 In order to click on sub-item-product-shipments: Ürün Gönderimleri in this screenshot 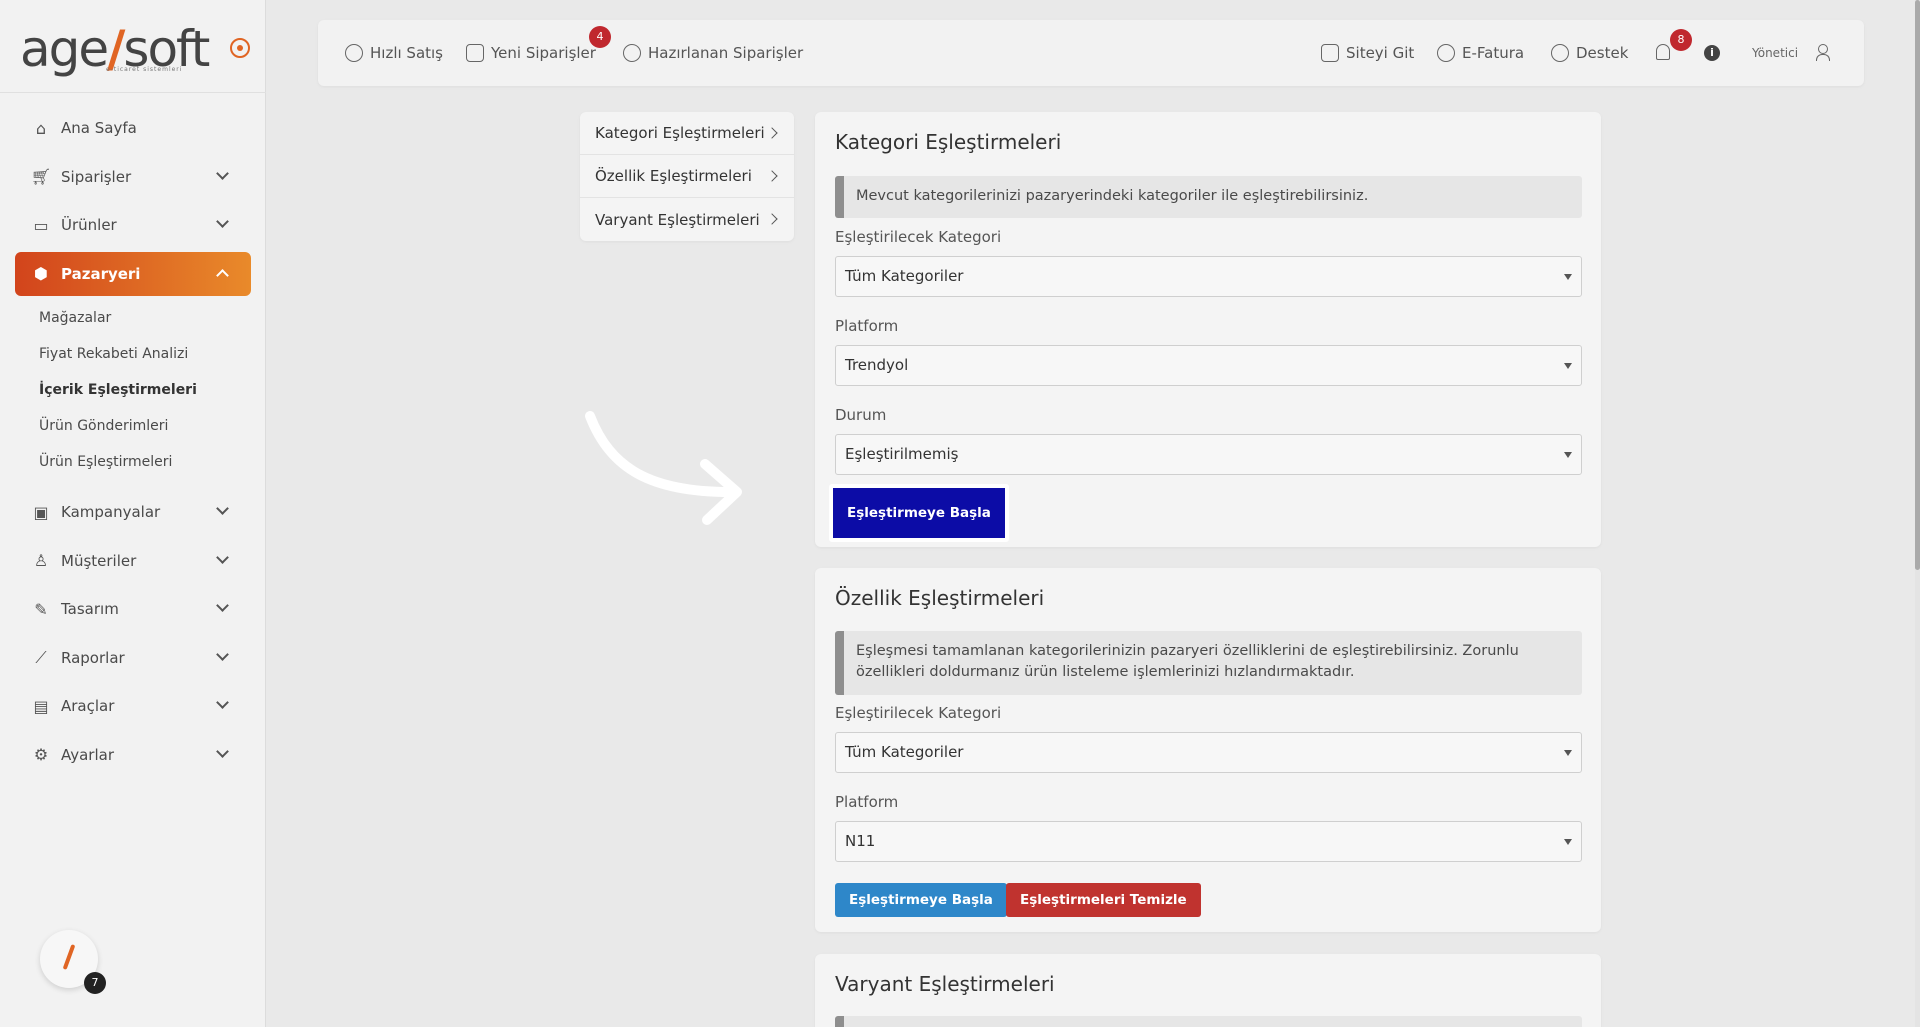, I will do `click(145, 426)`.